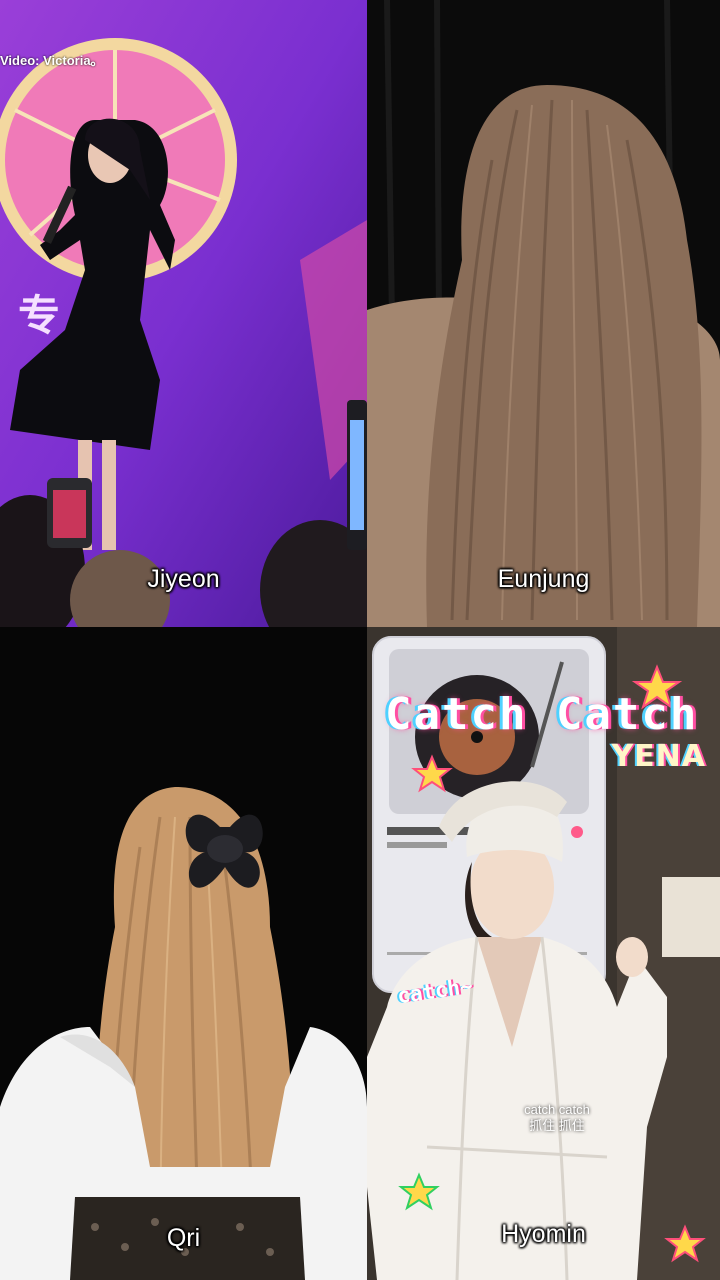  Describe the element at coordinates (543, 579) in the screenshot. I see `caption-eunjung: Eunjung` at that location.